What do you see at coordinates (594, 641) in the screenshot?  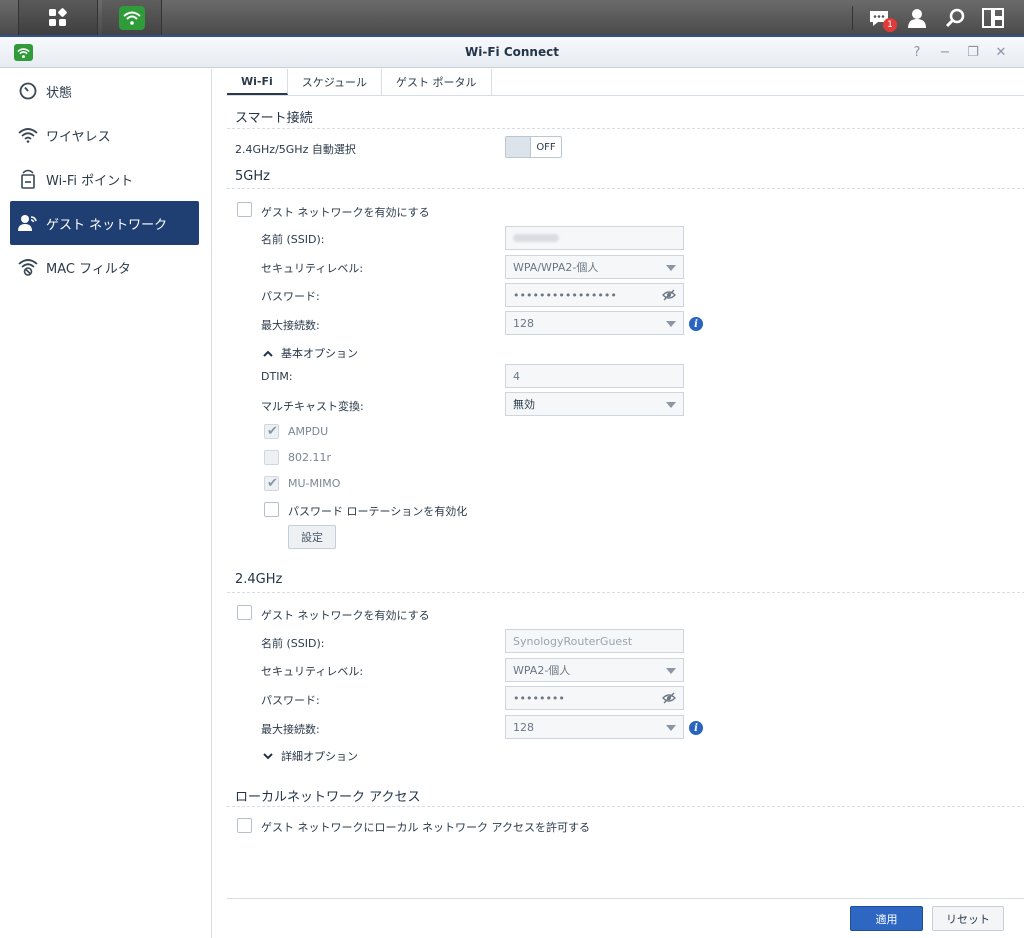 I see `band24-ssid-input: SynologyRouterGuest` at bounding box center [594, 641].